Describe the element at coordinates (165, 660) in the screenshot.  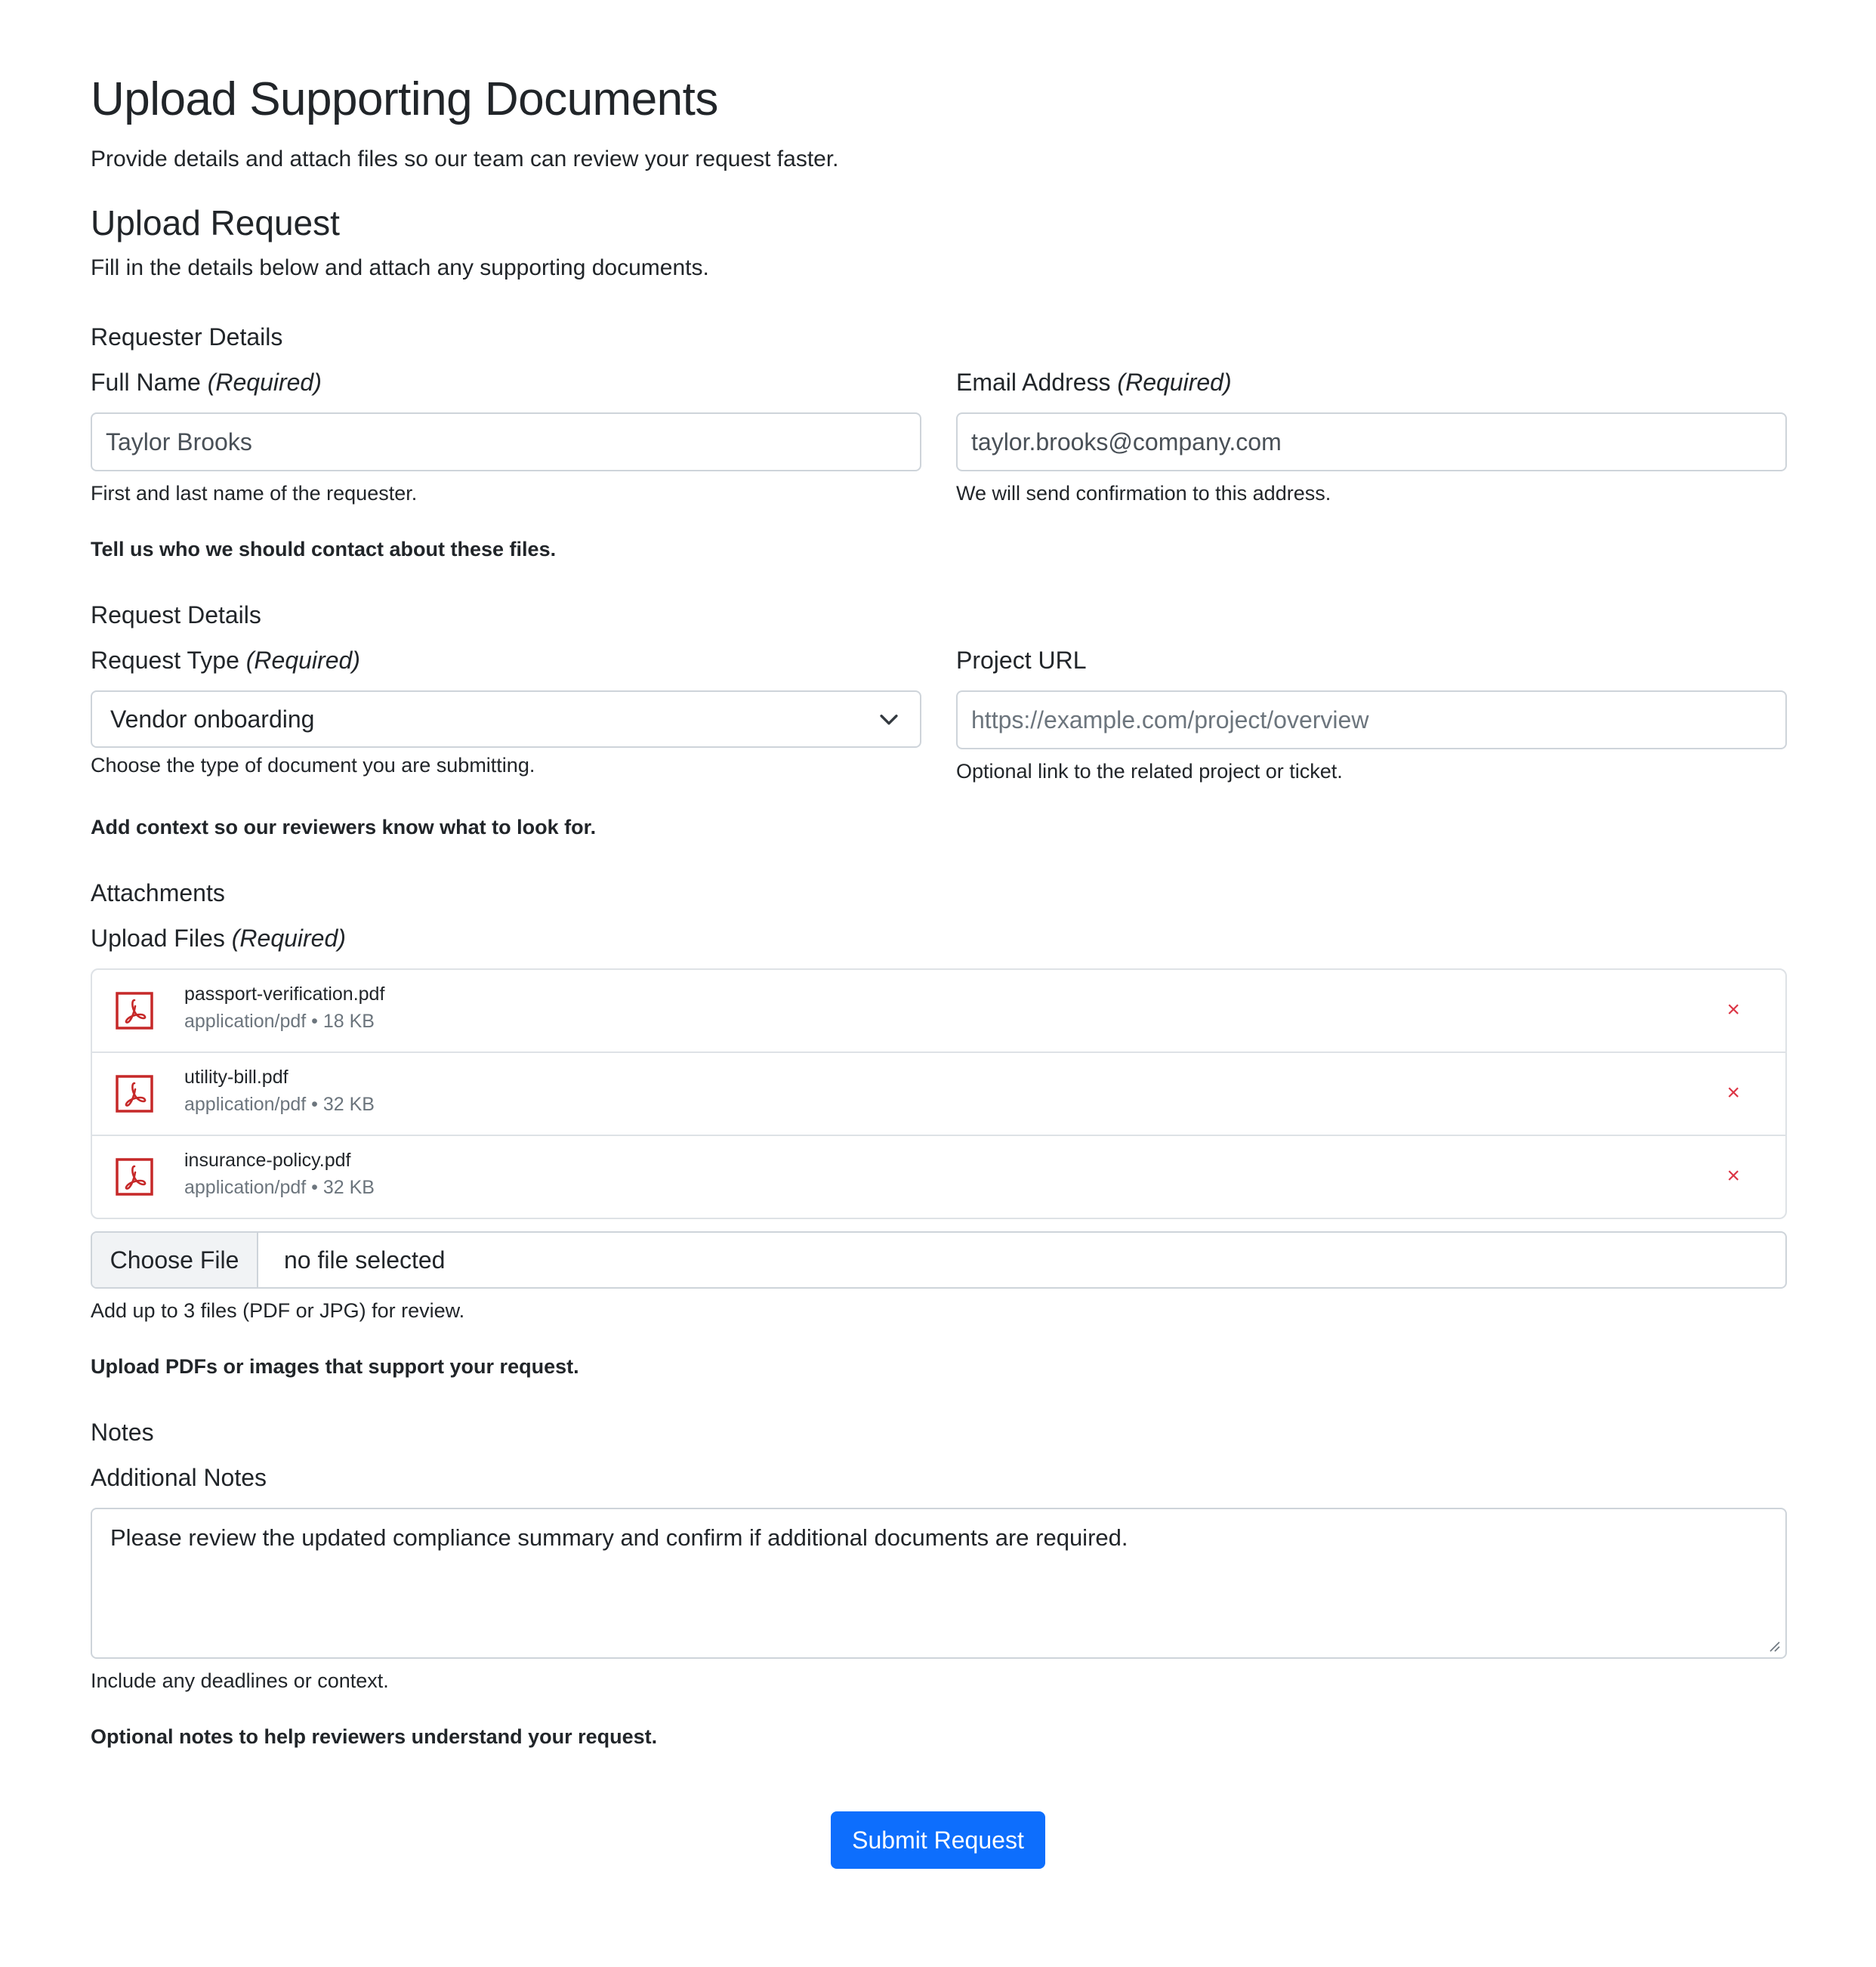
I see `request-type-label-text: Request Type` at that location.